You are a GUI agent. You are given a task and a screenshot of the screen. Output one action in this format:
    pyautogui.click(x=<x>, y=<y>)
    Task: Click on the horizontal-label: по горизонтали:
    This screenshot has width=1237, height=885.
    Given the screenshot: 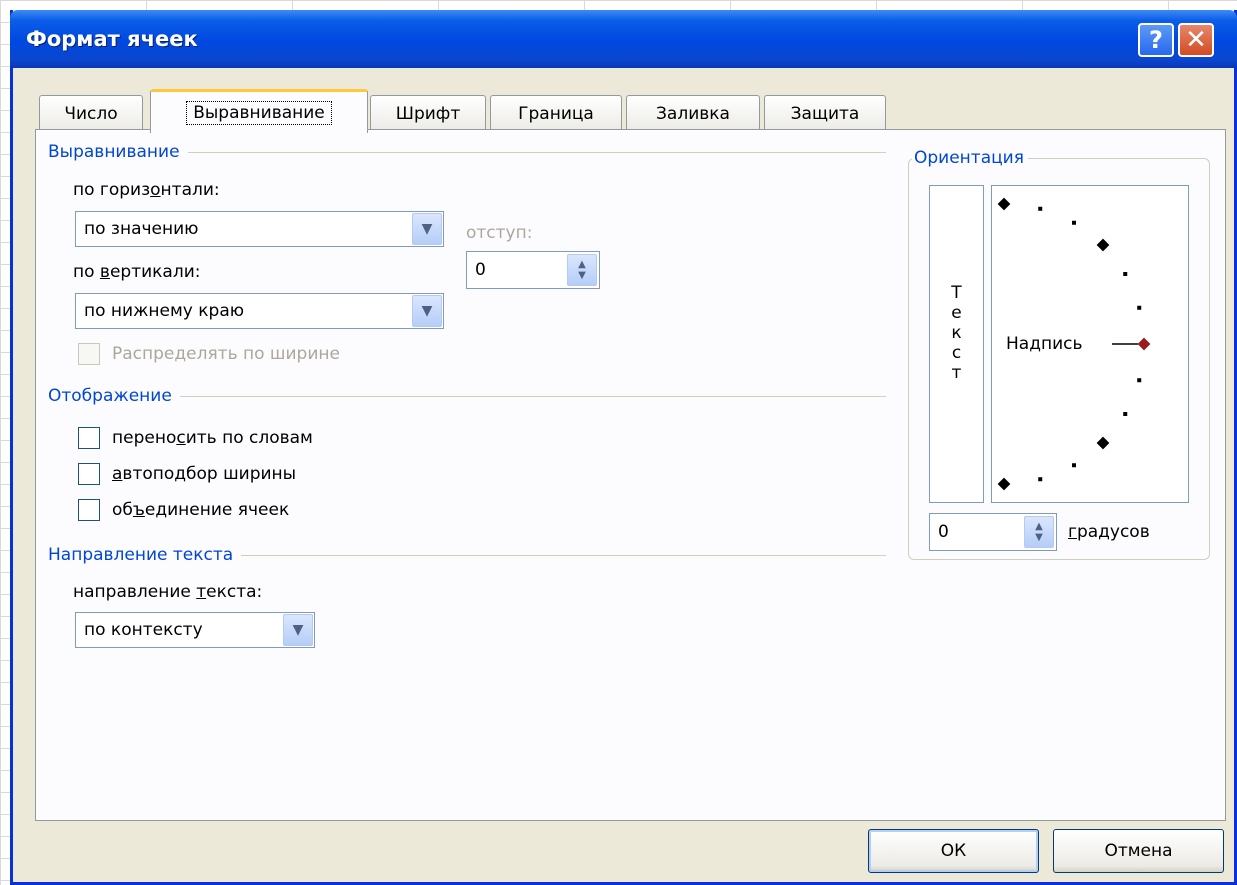 What is the action you would take?
    pyautogui.click(x=146, y=190)
    